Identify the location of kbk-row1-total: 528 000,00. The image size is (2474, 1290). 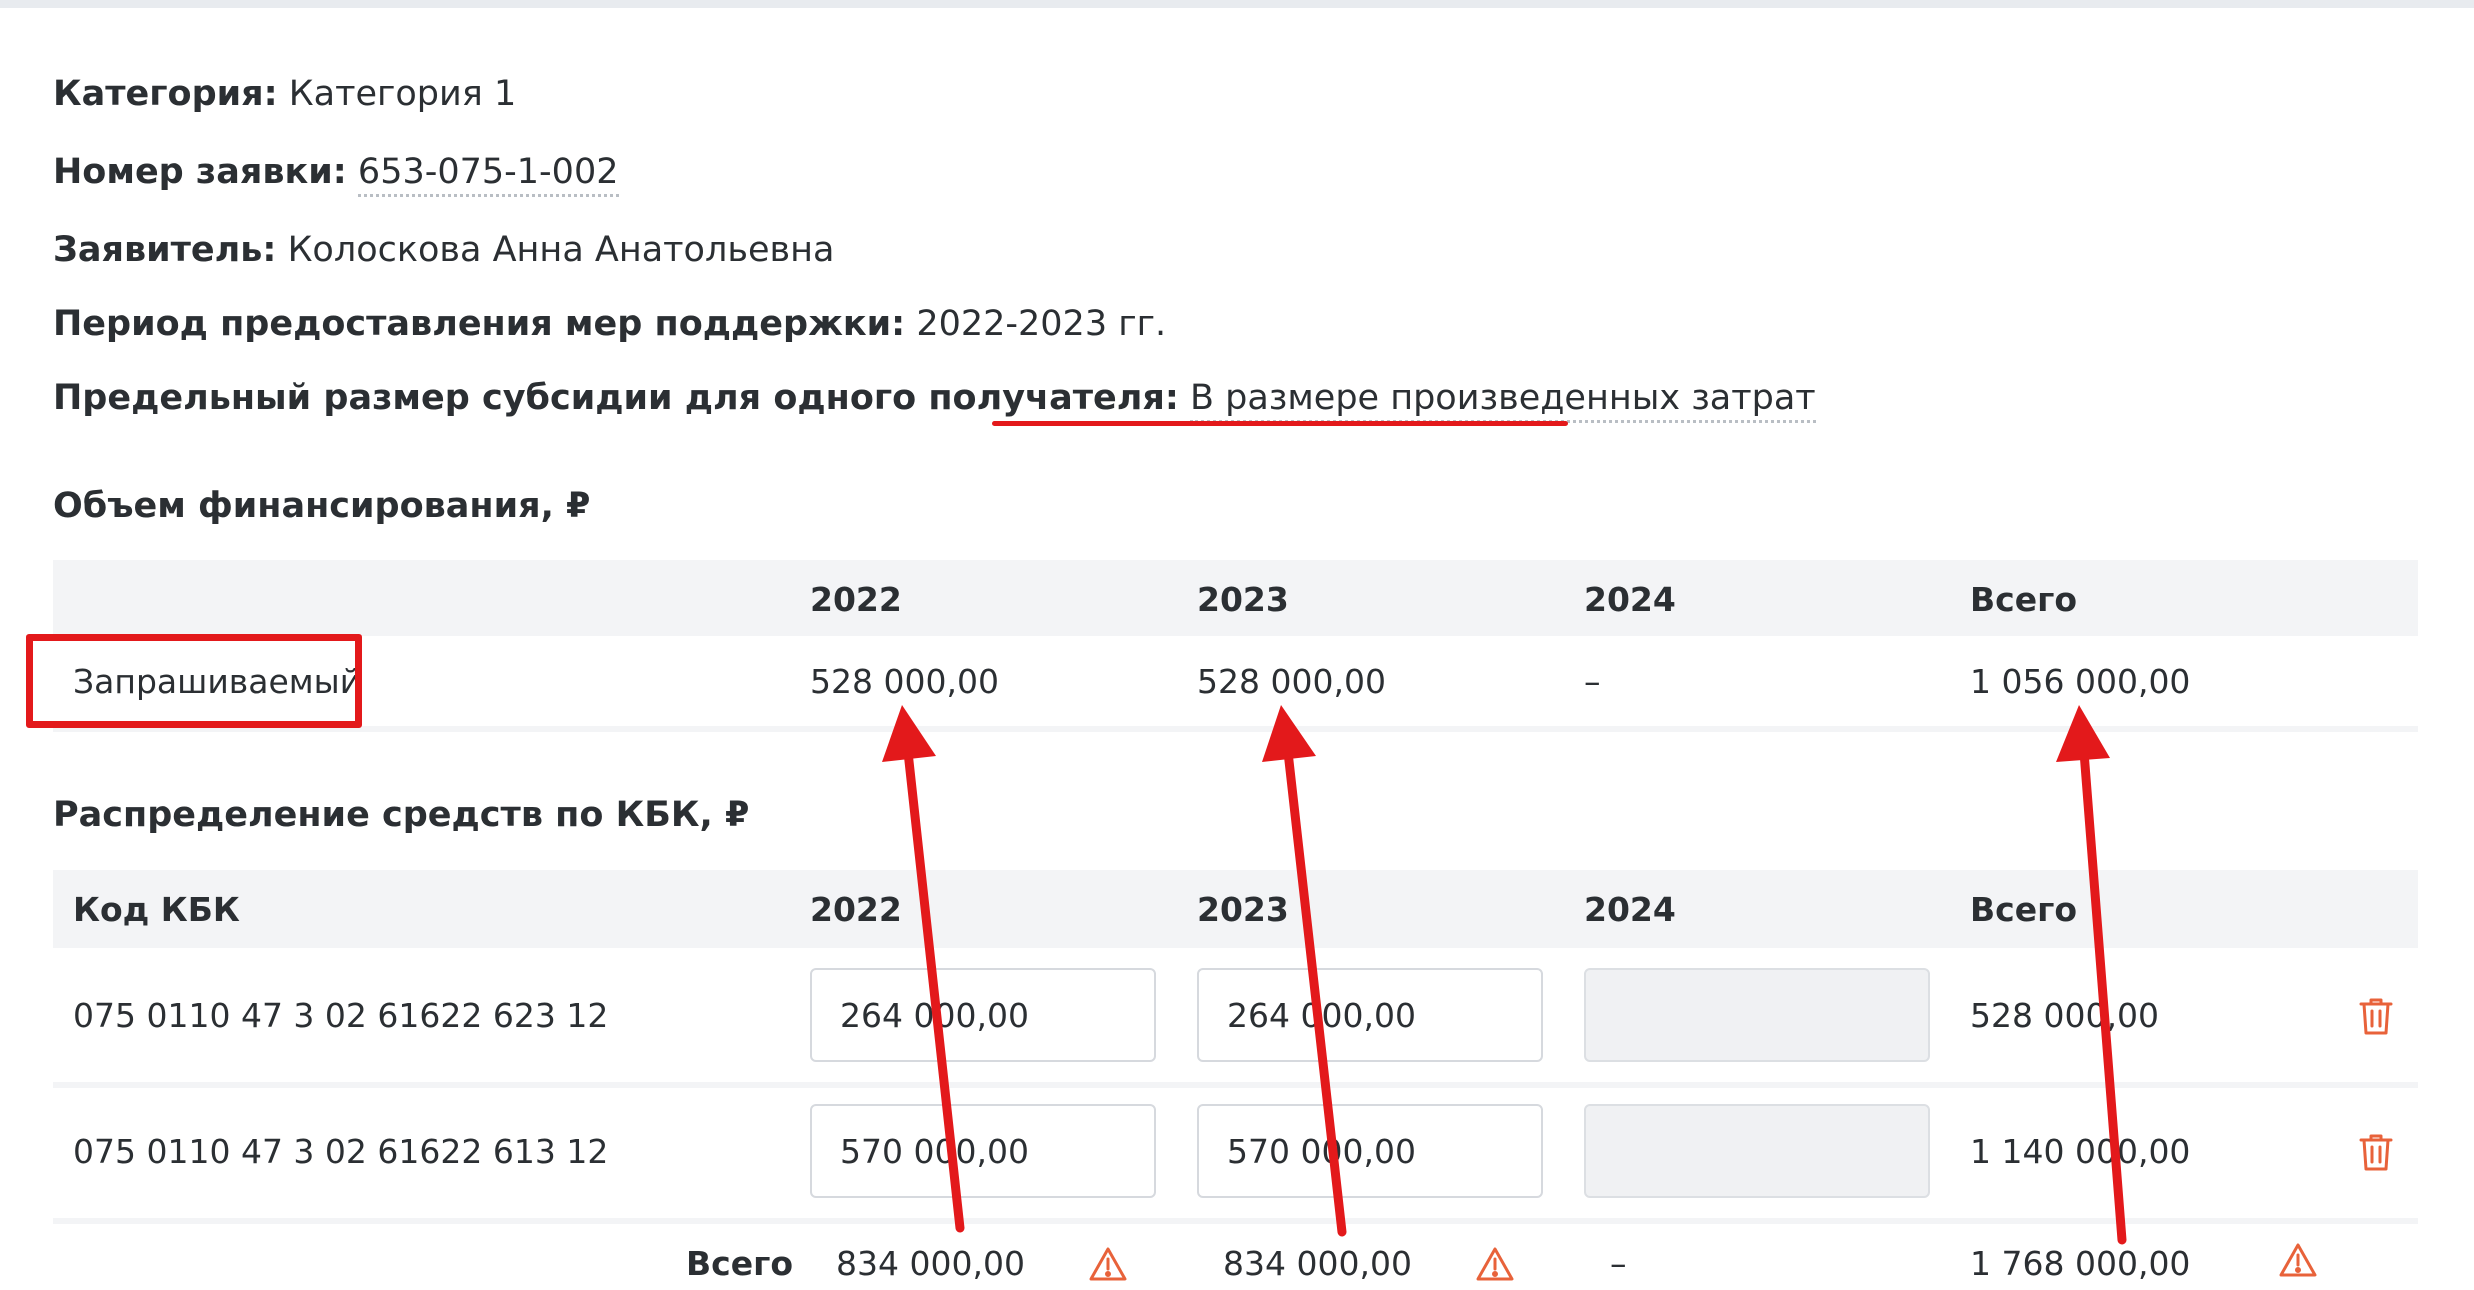
(2064, 1015).